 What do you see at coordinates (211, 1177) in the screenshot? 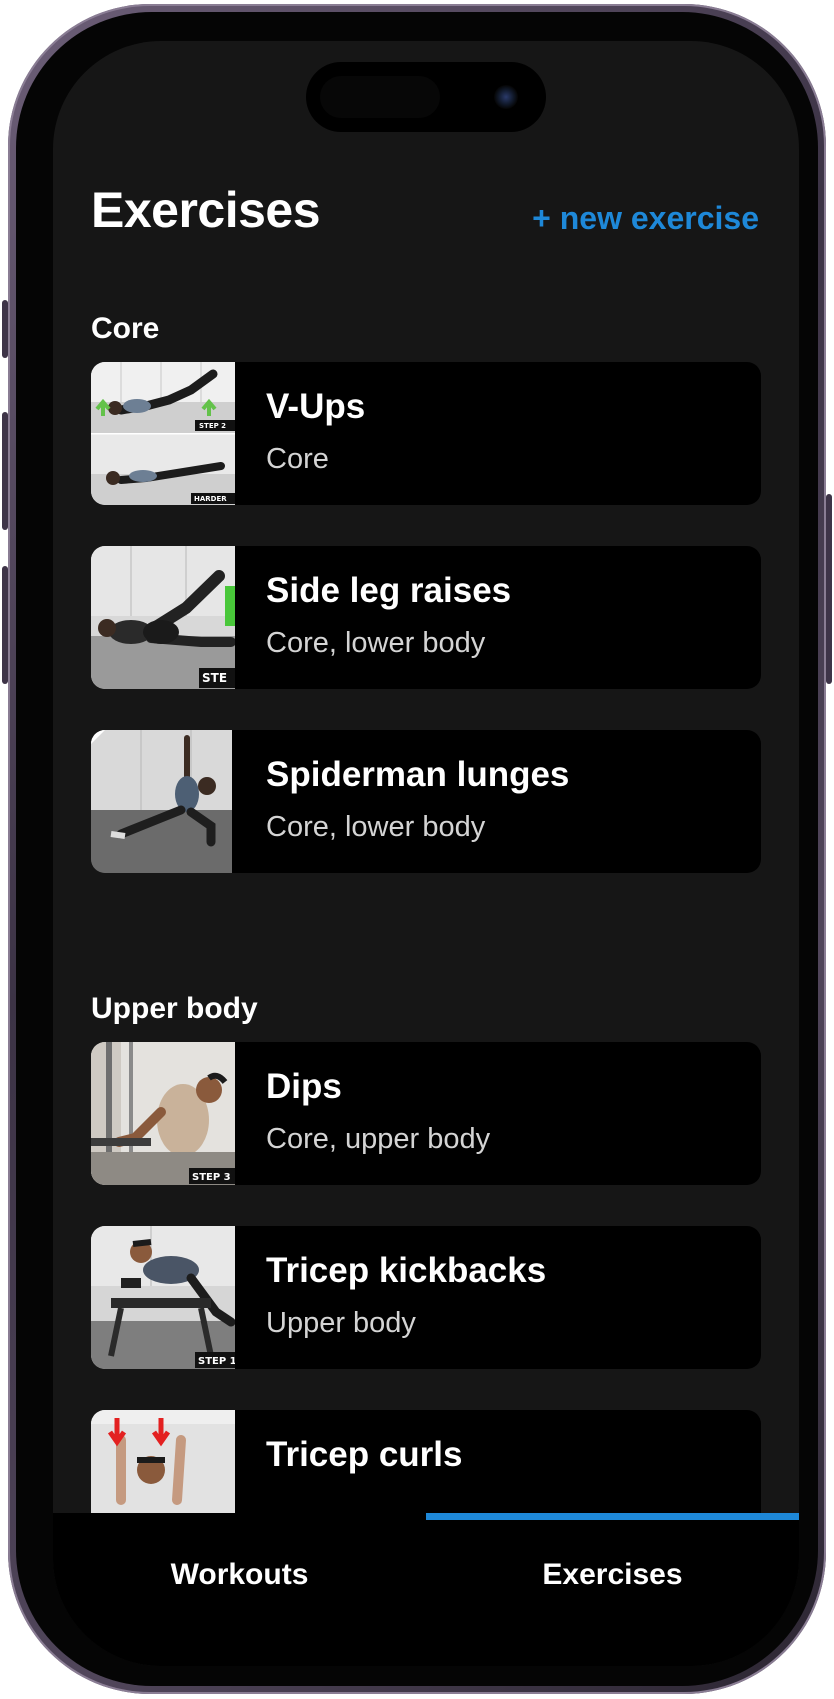
I see `thumb-caption: STEP 3` at bounding box center [211, 1177].